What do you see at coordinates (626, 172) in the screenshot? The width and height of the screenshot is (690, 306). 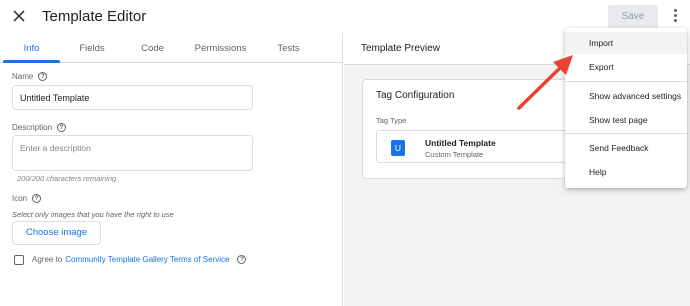 I see `menu-item-help: Help` at bounding box center [626, 172].